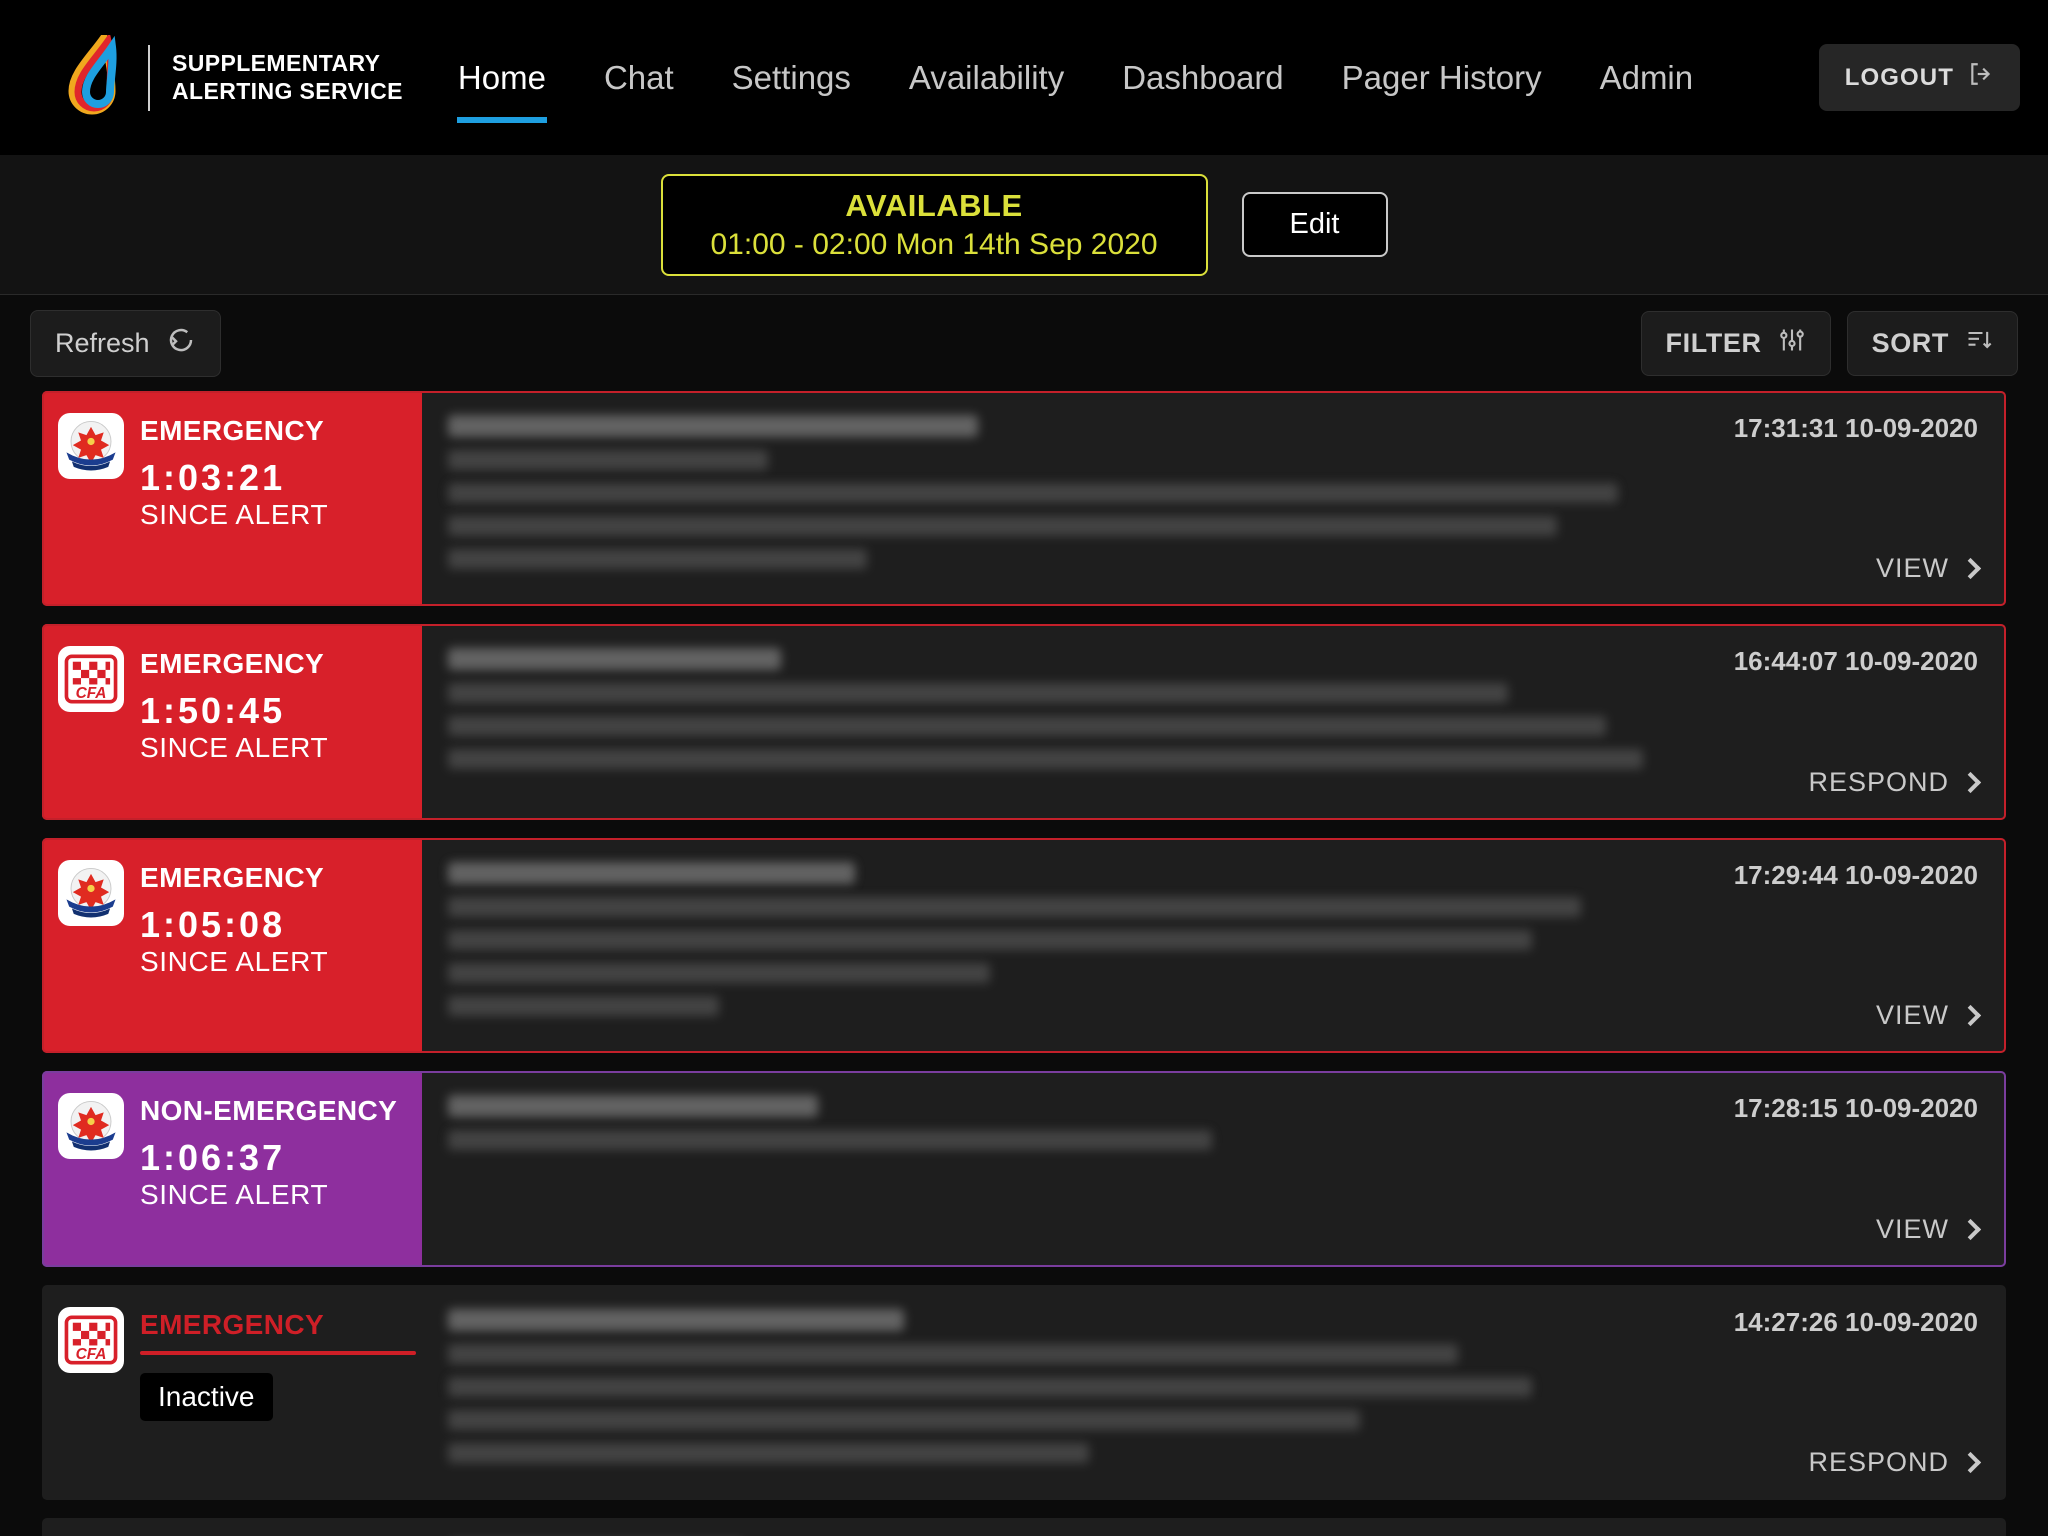 The image size is (2048, 1536). I want to click on alert-timestamp: 17:28:15 10-09-2020, so click(1855, 1108).